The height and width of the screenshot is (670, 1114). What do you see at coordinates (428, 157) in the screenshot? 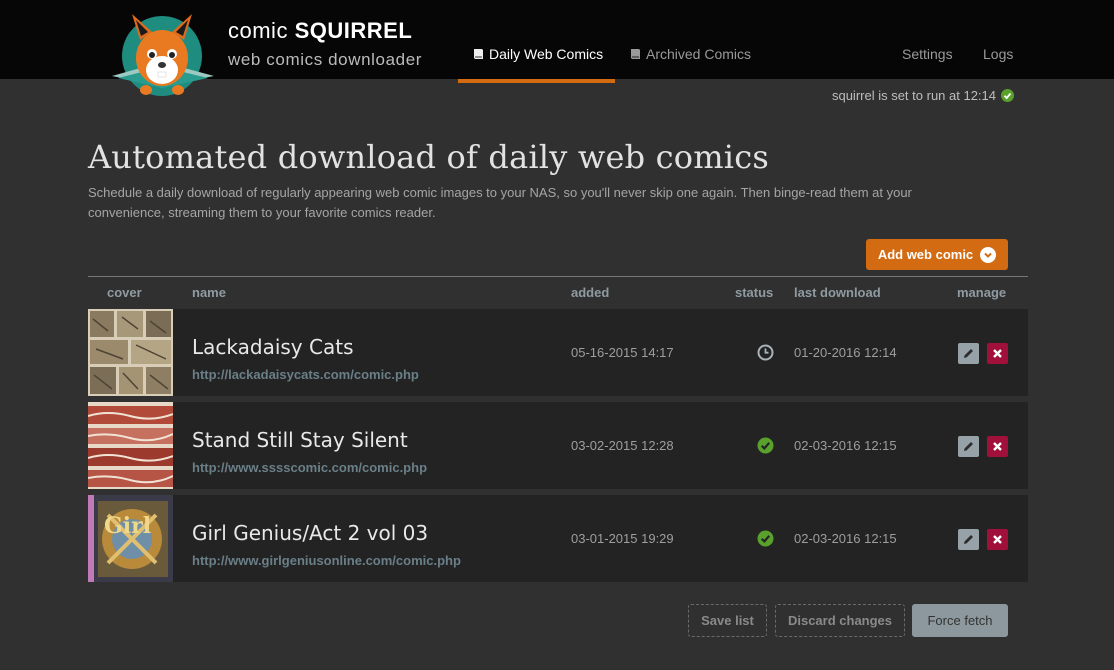
I see `page-title: Automated download of daily web comics` at bounding box center [428, 157].